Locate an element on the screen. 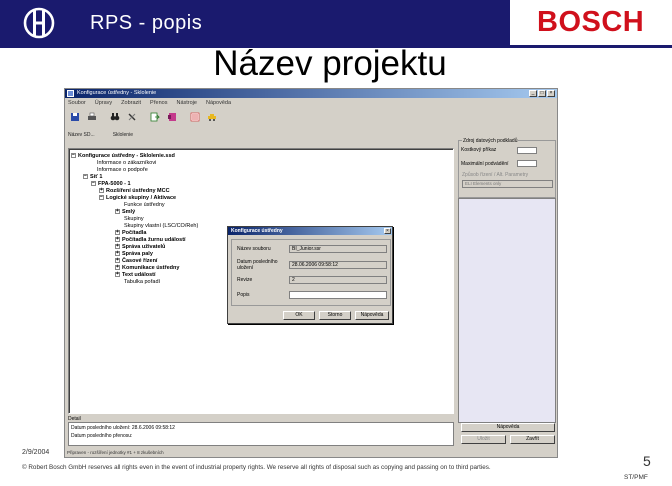  description-input is located at coordinates (338, 295).